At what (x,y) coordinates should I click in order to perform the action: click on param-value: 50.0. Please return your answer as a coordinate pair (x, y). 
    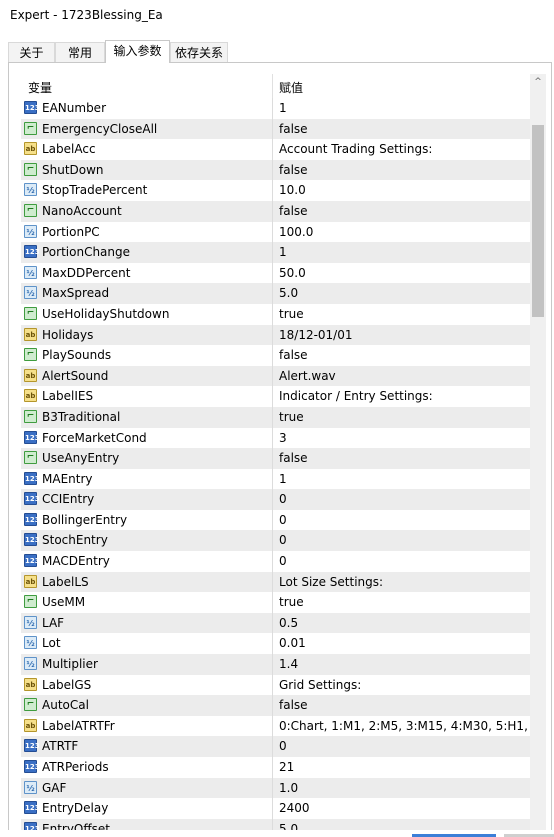
    Looking at the image, I should click on (403, 273).